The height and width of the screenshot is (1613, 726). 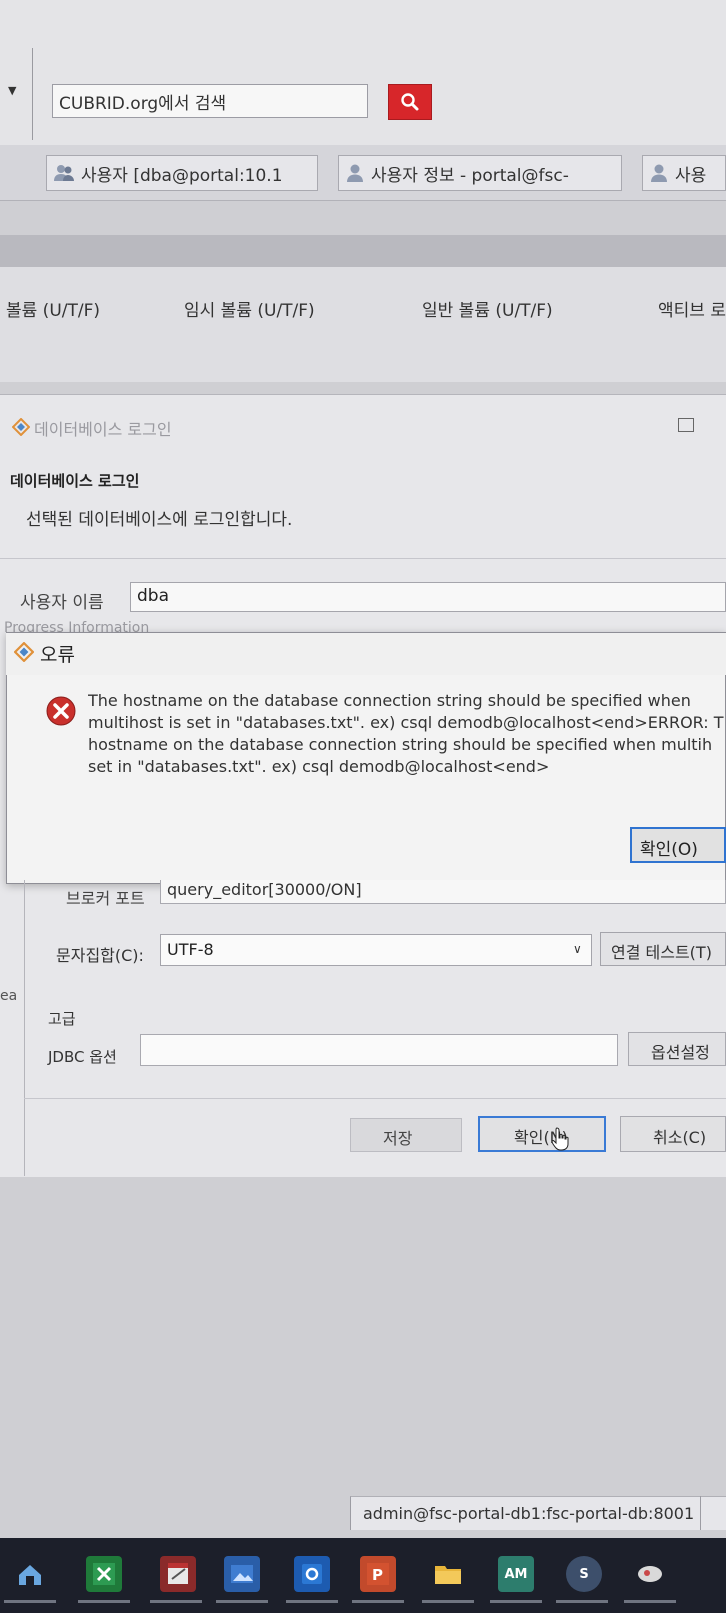 What do you see at coordinates (53, 308) in the screenshot?
I see `column-header: 볼륨 (U/T/F)` at bounding box center [53, 308].